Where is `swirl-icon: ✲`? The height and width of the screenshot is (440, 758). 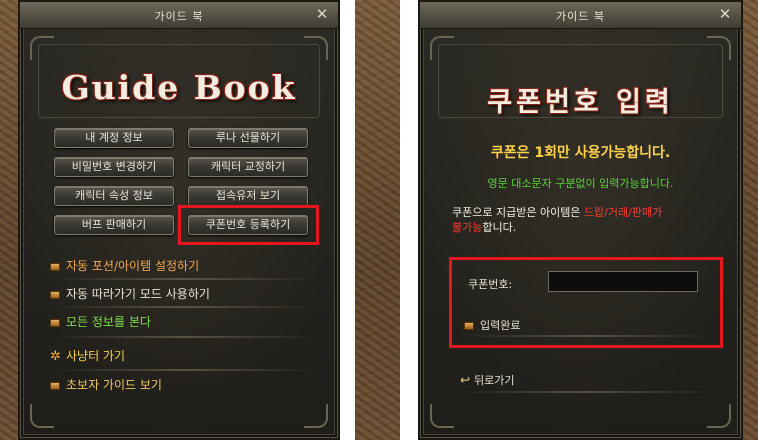
swirl-icon: ✲ is located at coordinates (55, 356).